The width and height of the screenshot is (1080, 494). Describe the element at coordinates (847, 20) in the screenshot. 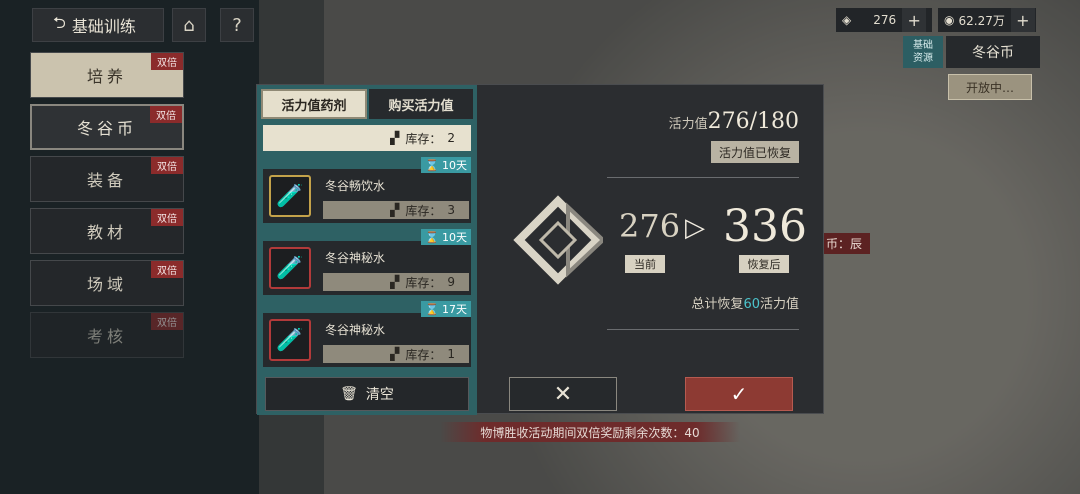

I see `vitality-icon: ◈` at that location.